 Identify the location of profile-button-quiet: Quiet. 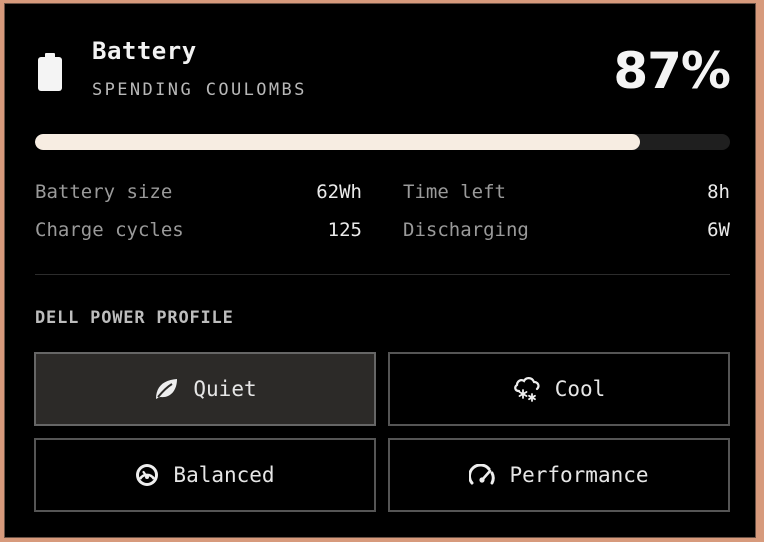
(205, 389).